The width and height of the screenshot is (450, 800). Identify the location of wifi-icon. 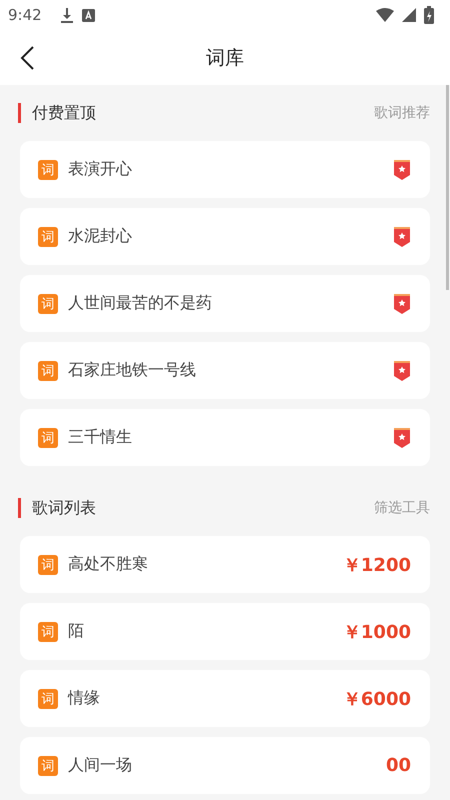
(385, 15).